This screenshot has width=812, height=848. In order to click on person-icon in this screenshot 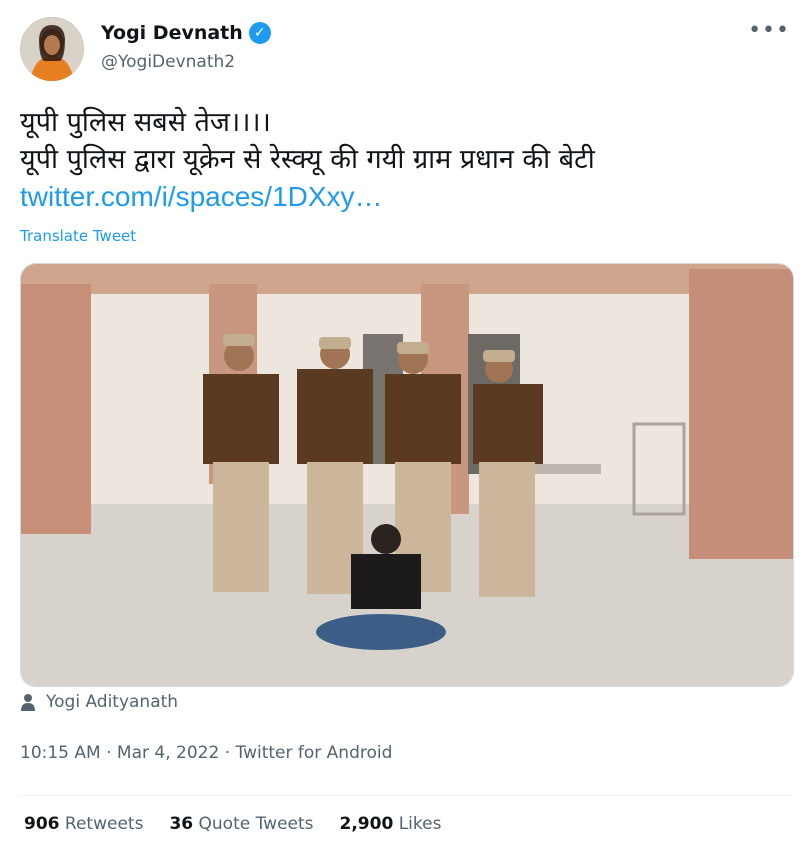, I will do `click(28, 702)`.